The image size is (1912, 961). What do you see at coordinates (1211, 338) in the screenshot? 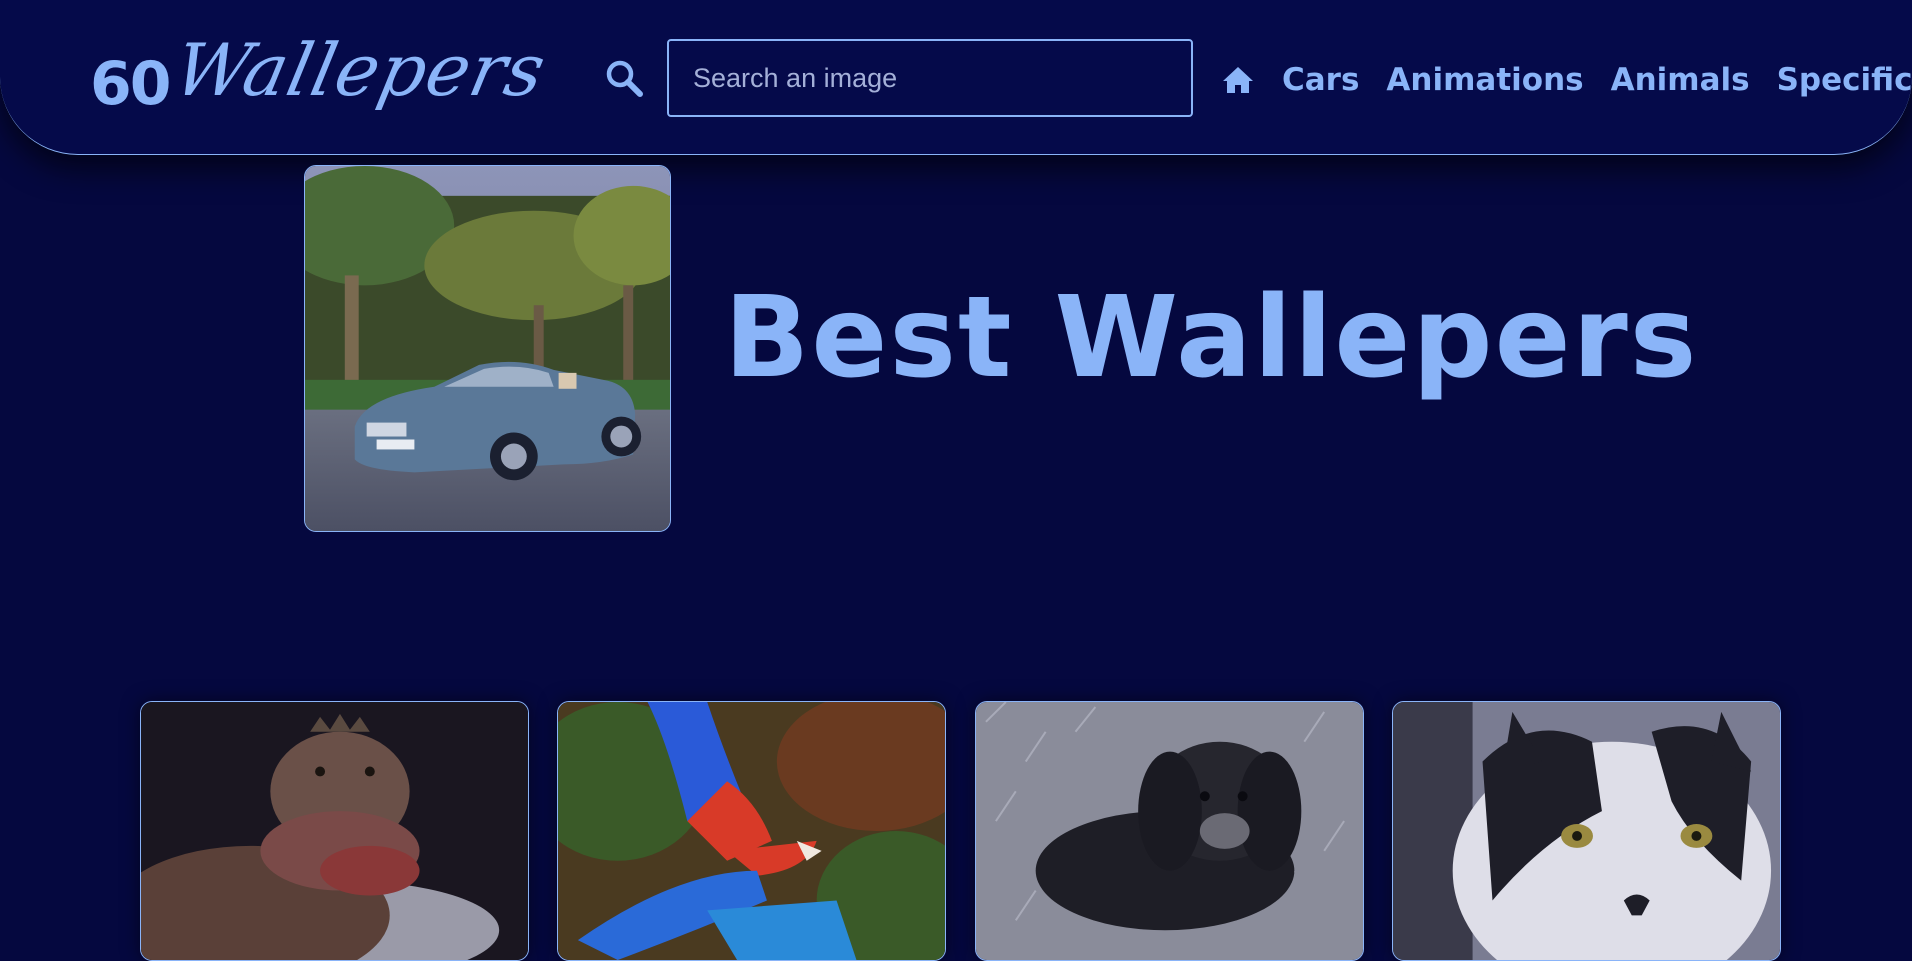
I see `hero-title: Best Wallepers` at bounding box center [1211, 338].